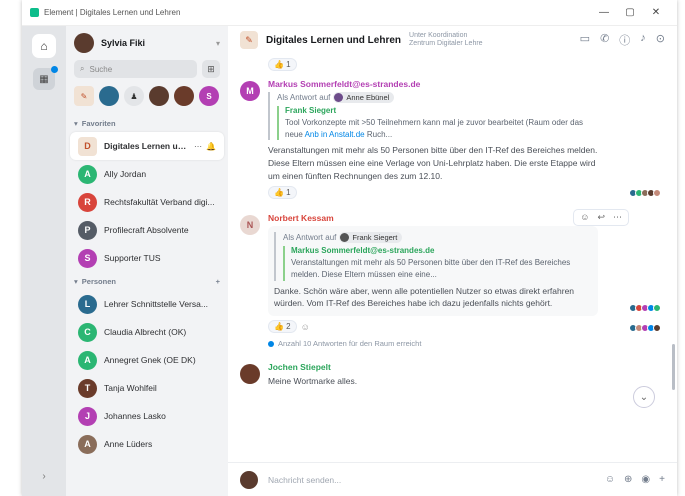 The width and height of the screenshot is (685, 496). What do you see at coordinates (604, 40) in the screenshot?
I see `voice-call-icon: ✆` at bounding box center [604, 40].